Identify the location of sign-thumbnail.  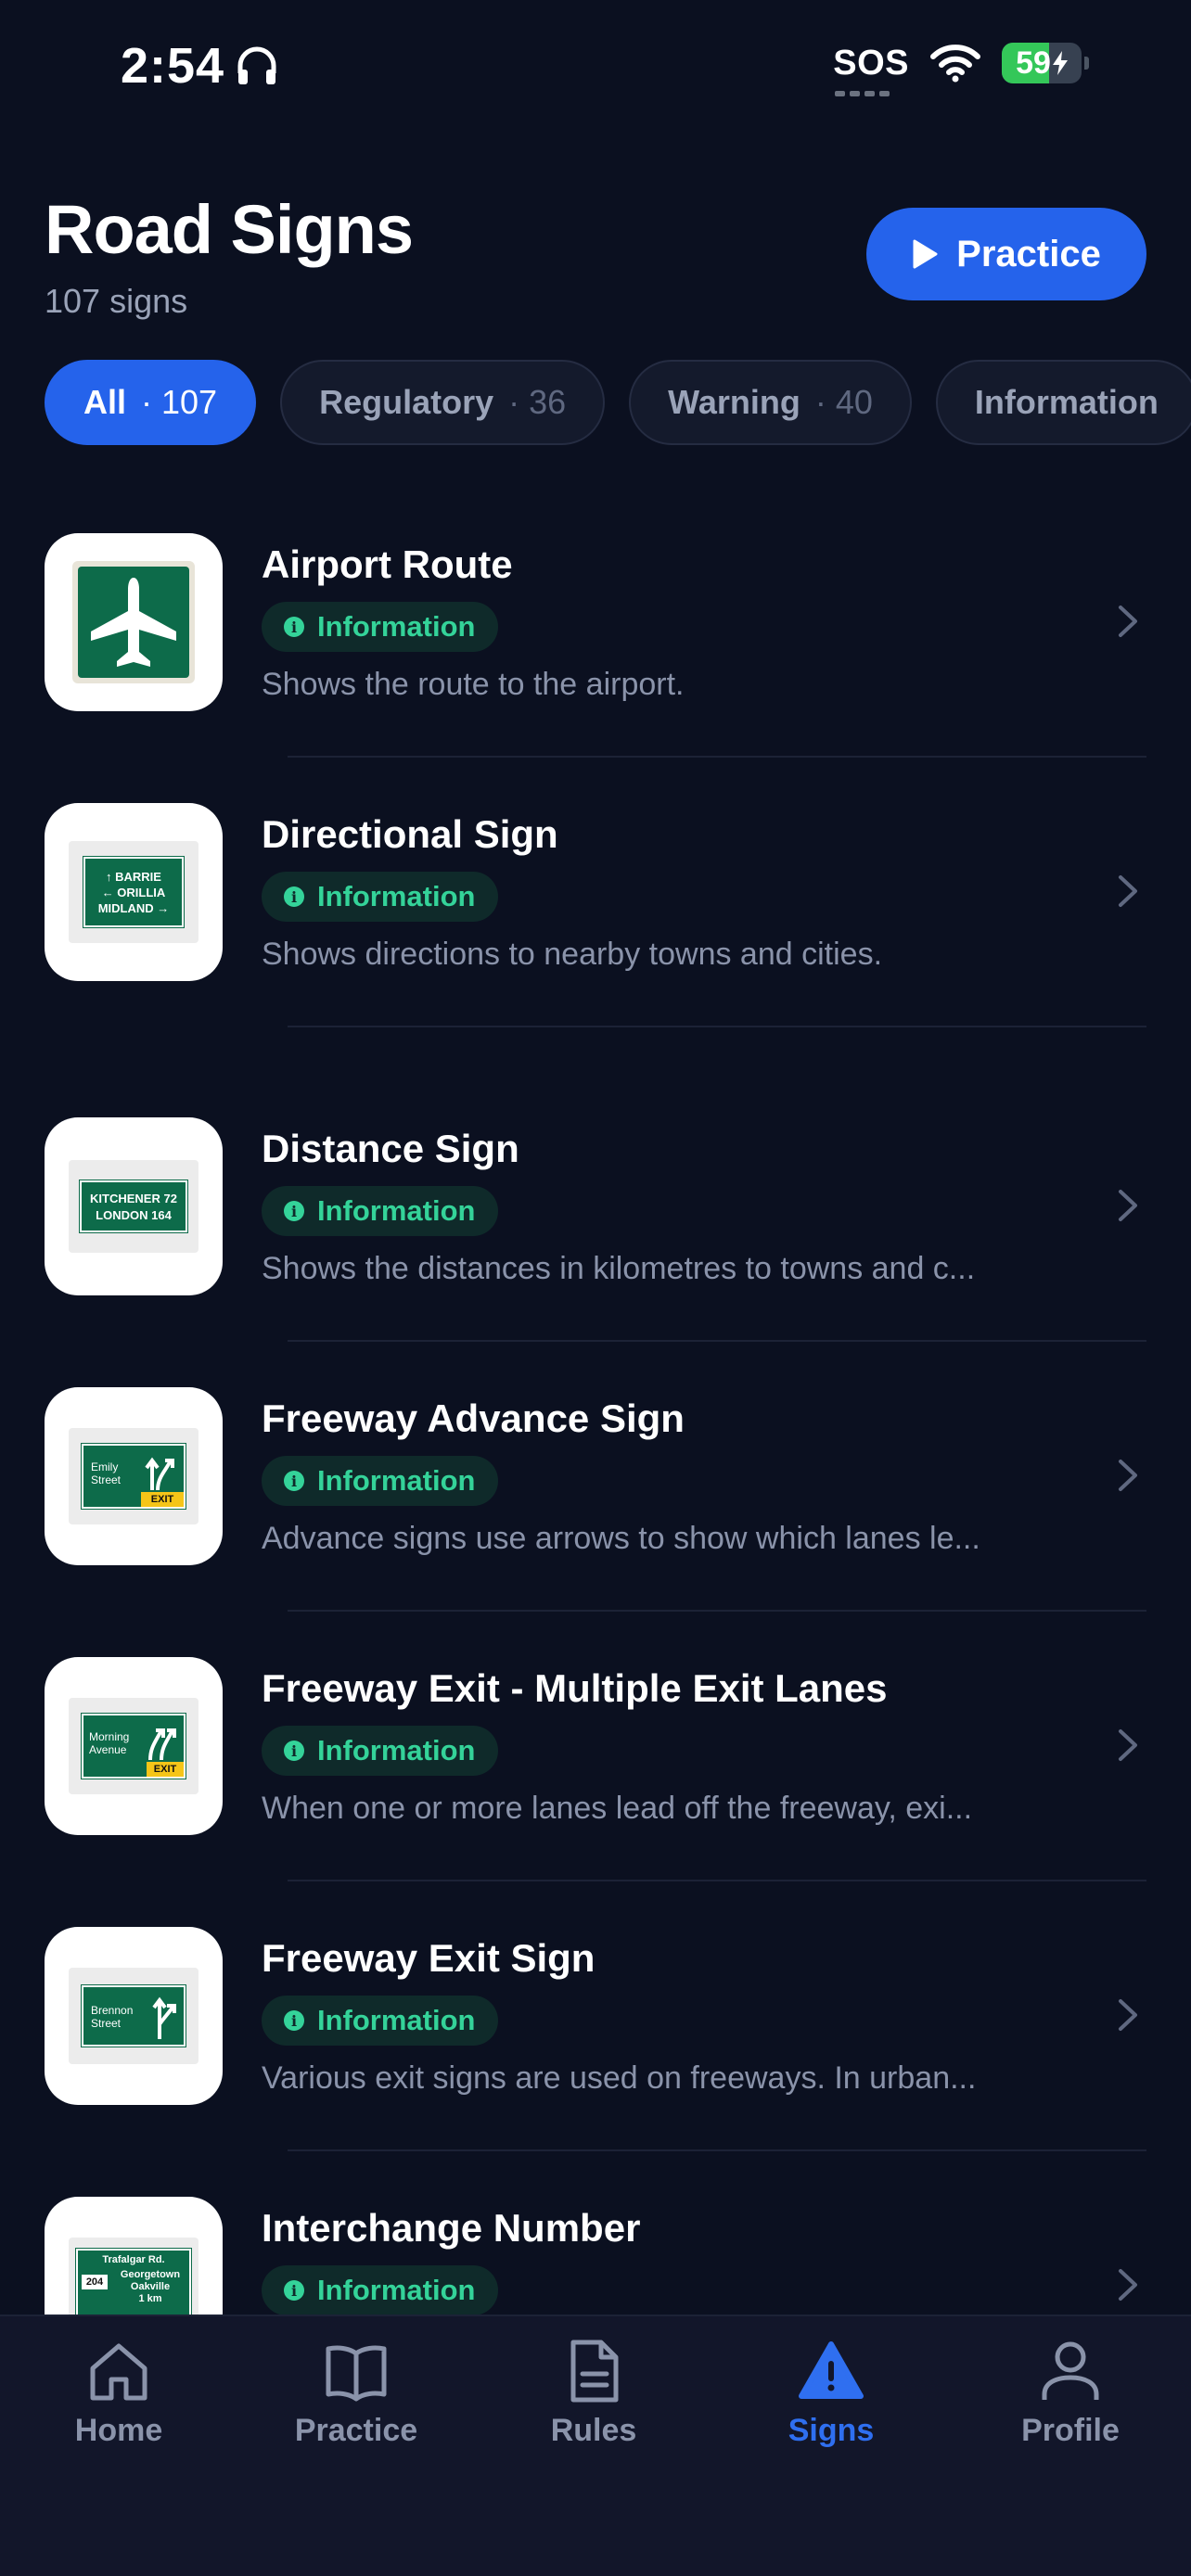
(134, 622).